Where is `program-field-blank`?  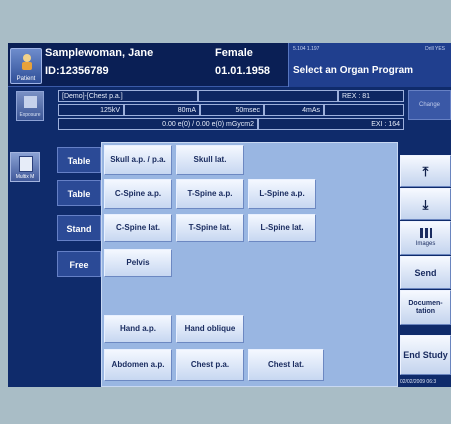 program-field-blank is located at coordinates (268, 96).